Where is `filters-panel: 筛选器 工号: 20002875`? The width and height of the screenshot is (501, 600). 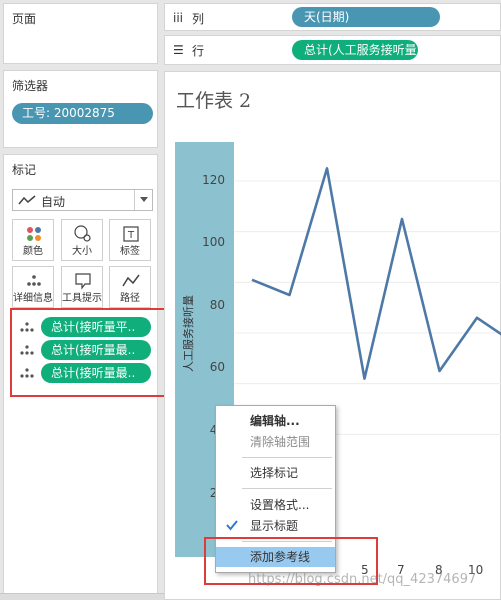
filters-panel: 筛选器 工号: 20002875 is located at coordinates (80, 109).